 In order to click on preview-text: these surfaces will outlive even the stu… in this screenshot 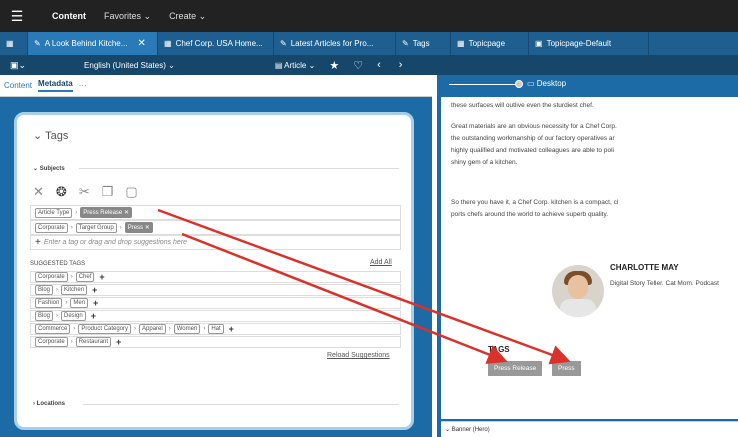, I will do `click(522, 105)`.